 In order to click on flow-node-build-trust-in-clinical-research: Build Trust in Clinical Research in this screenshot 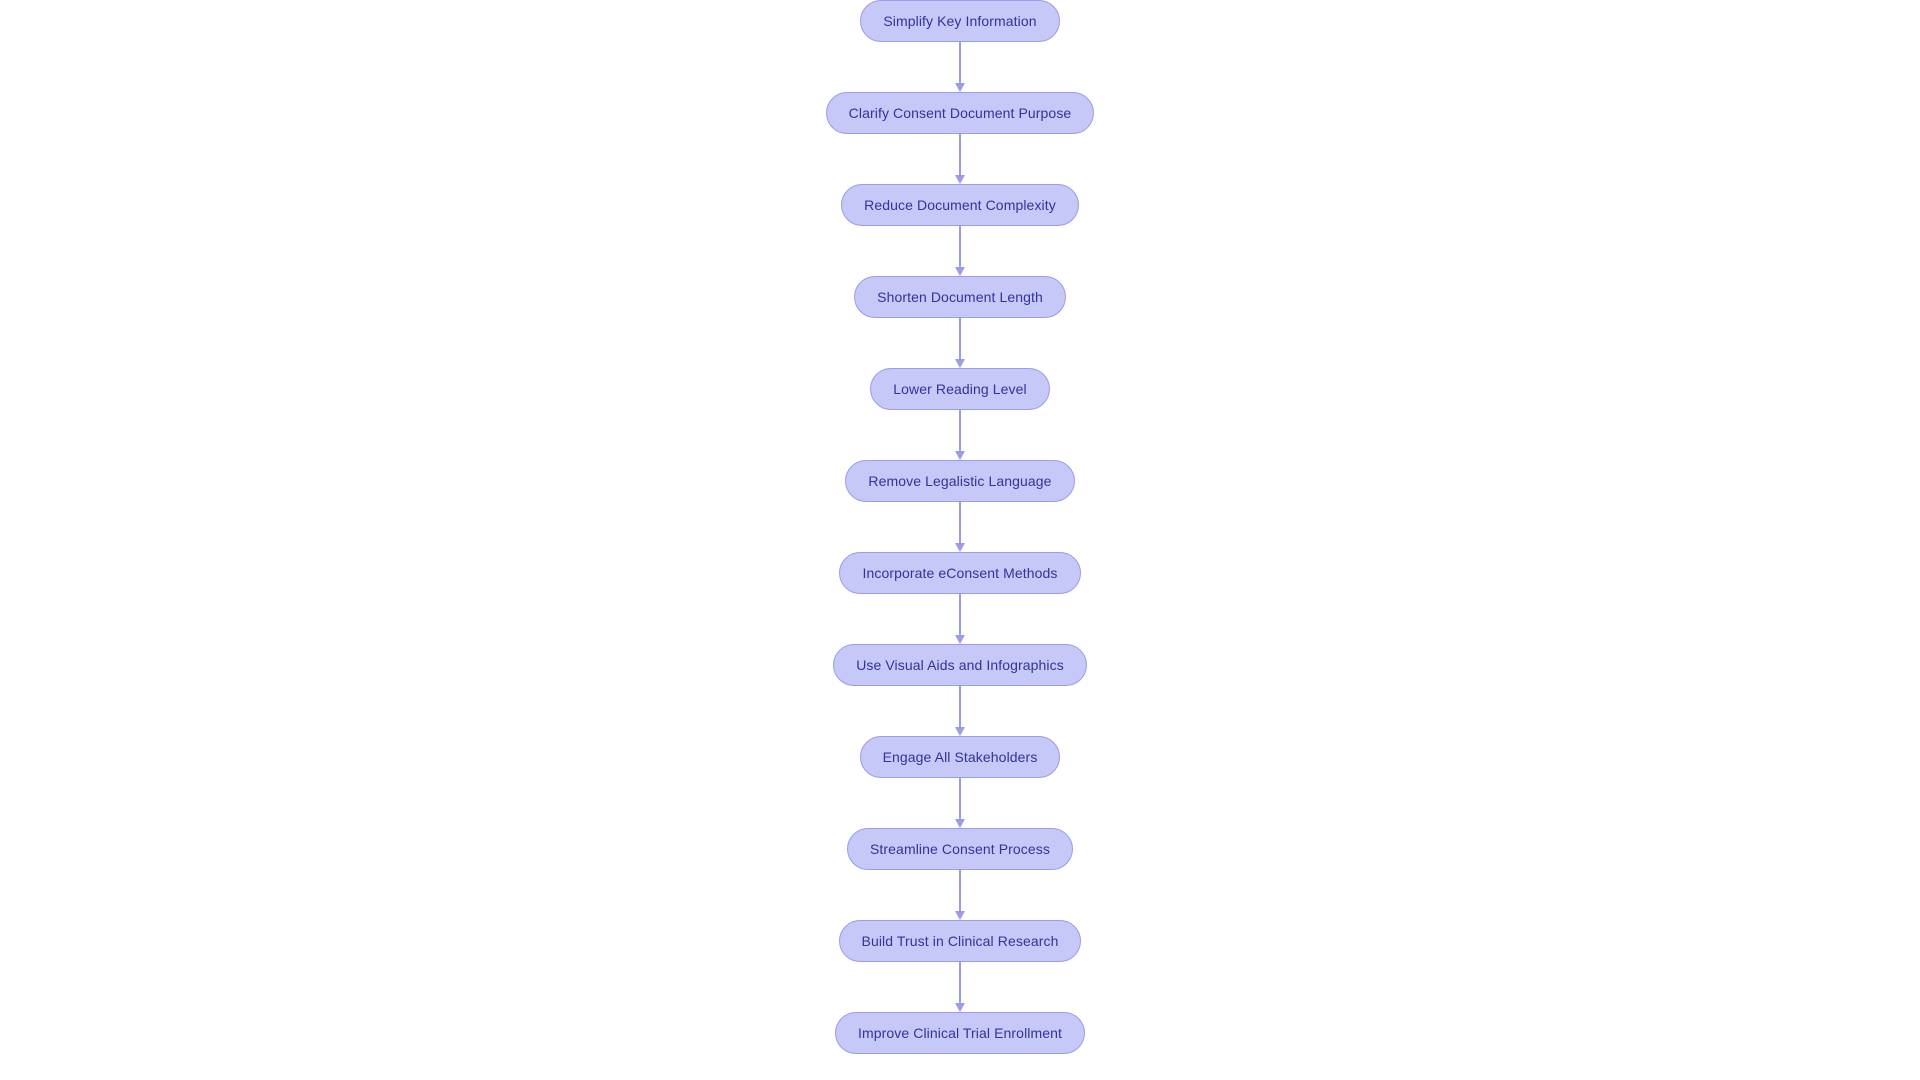, I will do `click(960, 941)`.